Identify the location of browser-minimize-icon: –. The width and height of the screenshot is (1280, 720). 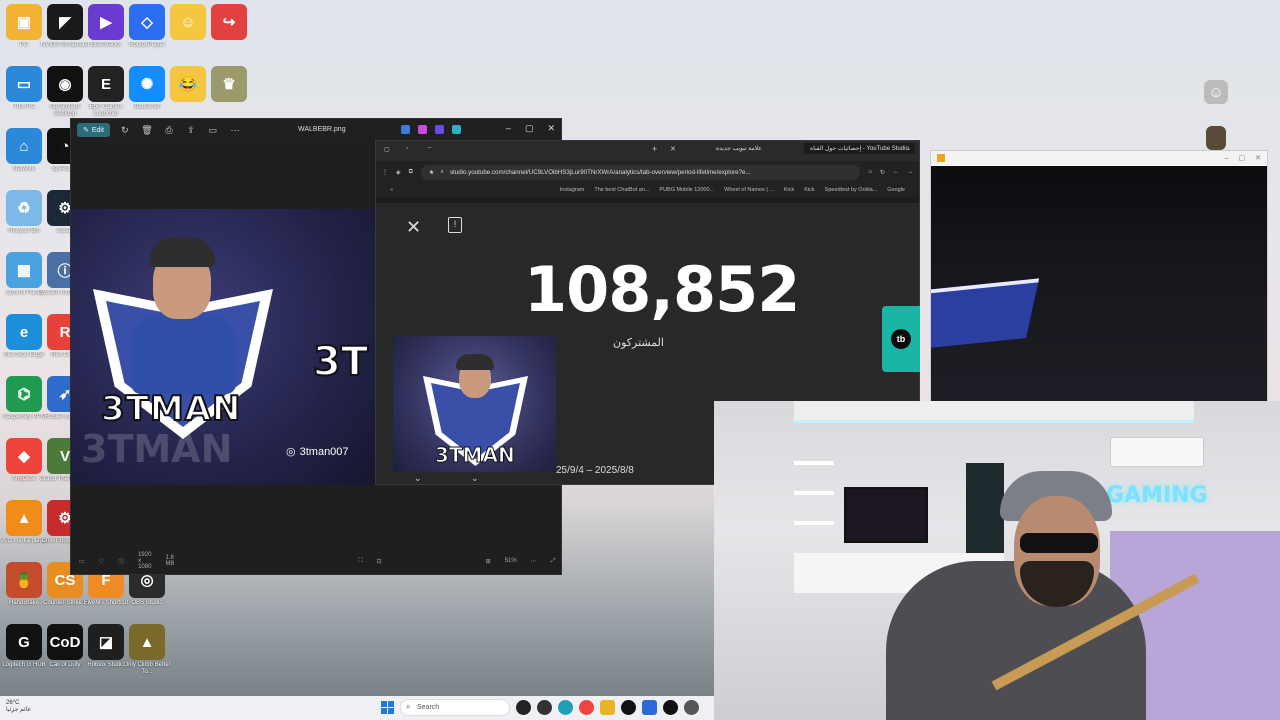
(429, 148).